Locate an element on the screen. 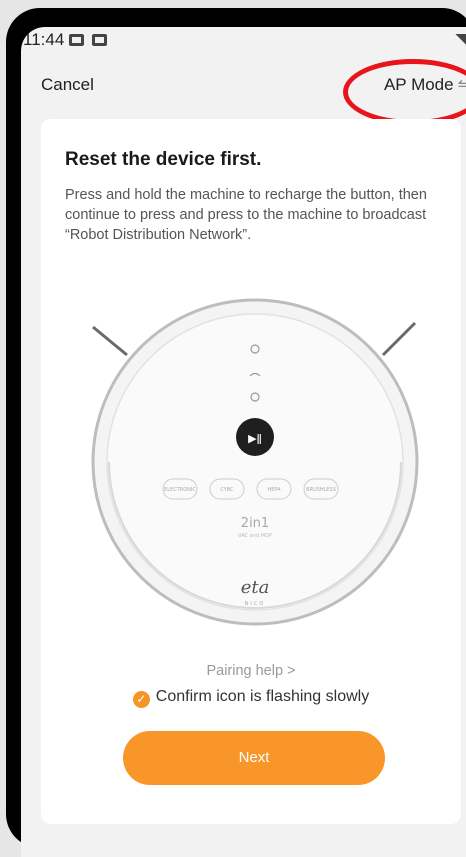 The width and height of the screenshot is (466, 857). label-brushless: BRUSHLESS is located at coordinates (321, 490).